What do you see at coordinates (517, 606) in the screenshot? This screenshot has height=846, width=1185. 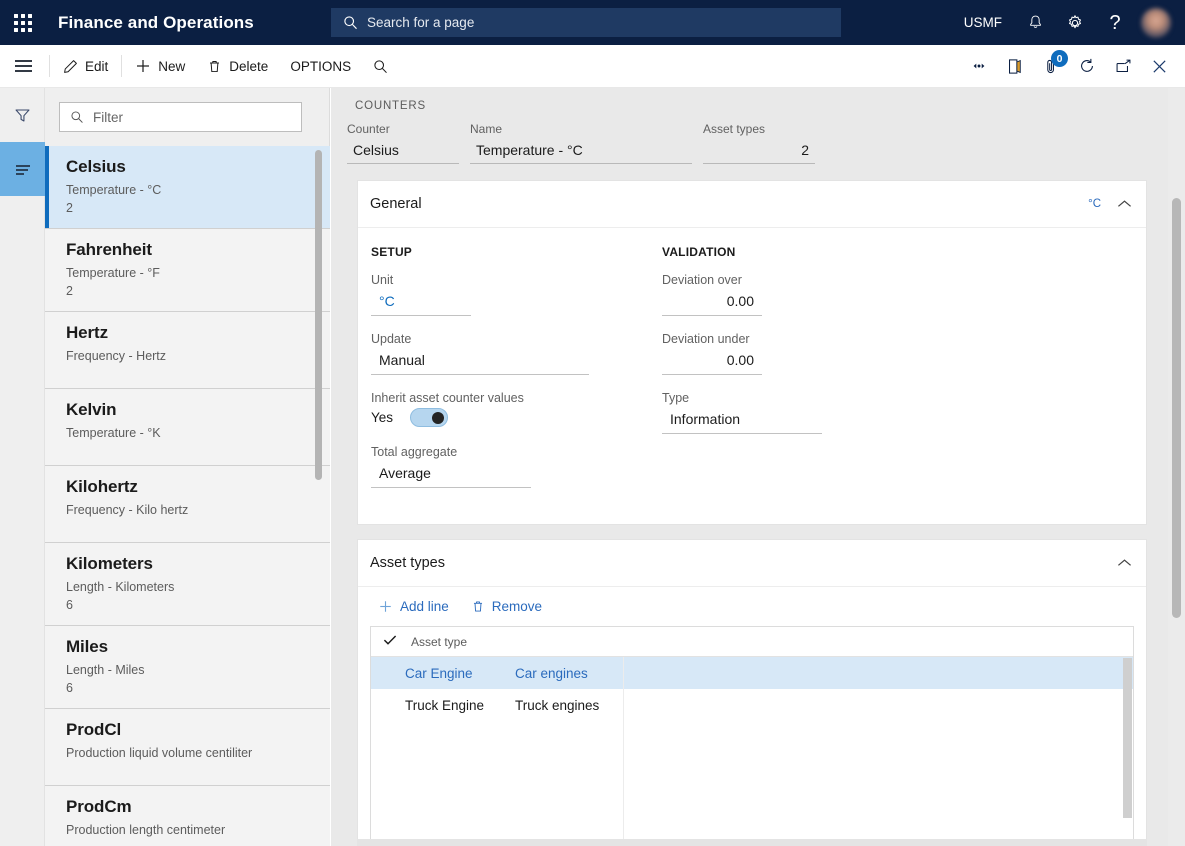 I see `remove-label: Remove` at bounding box center [517, 606].